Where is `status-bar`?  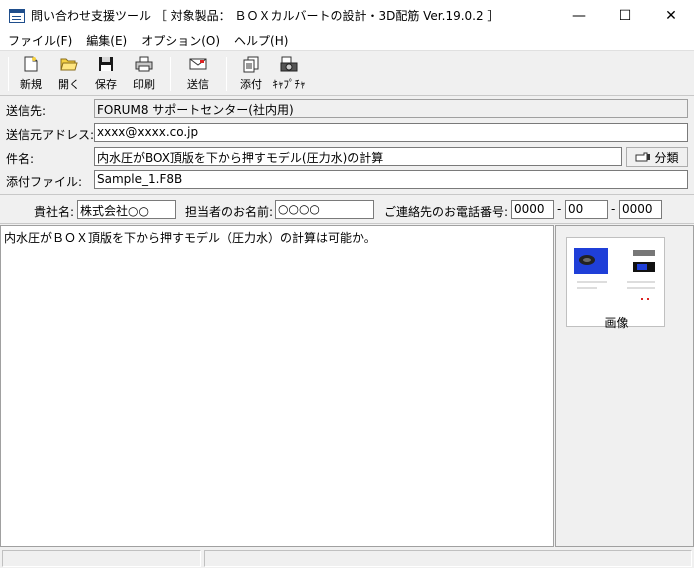 status-bar is located at coordinates (347, 558).